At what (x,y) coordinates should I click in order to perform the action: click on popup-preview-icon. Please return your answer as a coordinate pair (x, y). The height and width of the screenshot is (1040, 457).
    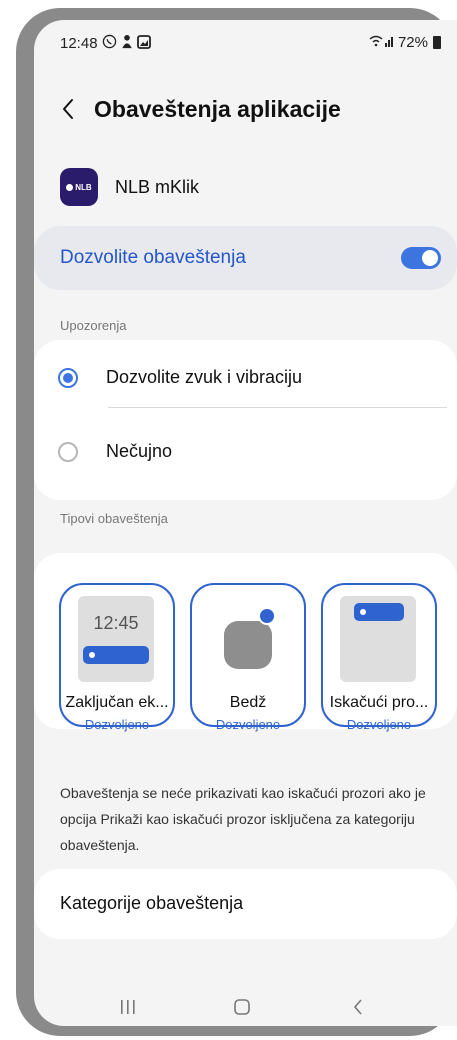
    Looking at the image, I should click on (378, 639).